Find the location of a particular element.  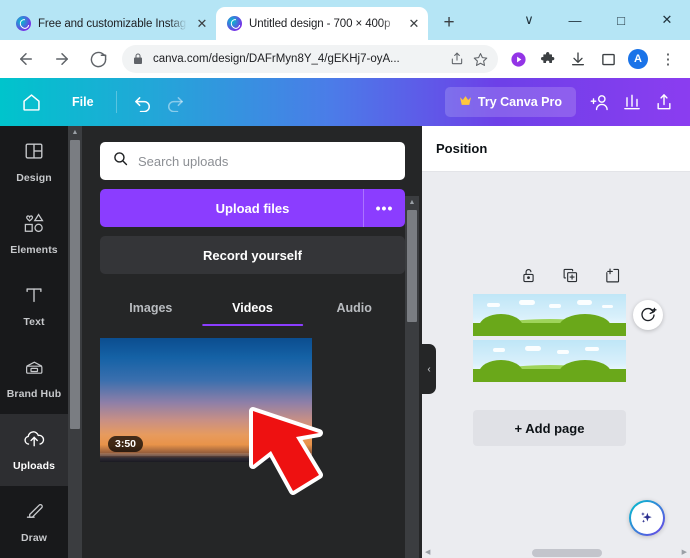

share-export-icon is located at coordinates (664, 102).